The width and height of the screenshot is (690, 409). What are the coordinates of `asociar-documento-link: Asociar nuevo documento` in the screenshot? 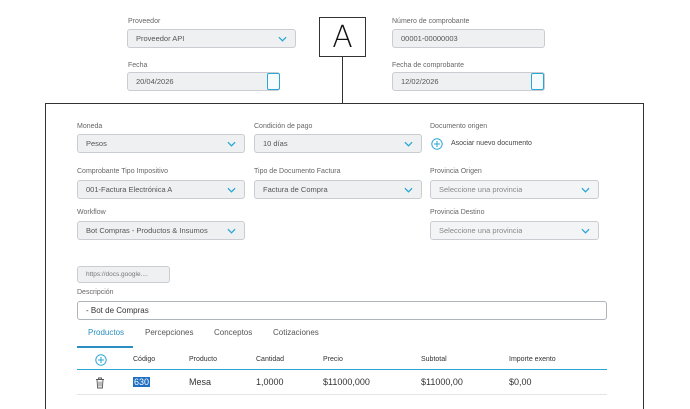 It's located at (491, 143).